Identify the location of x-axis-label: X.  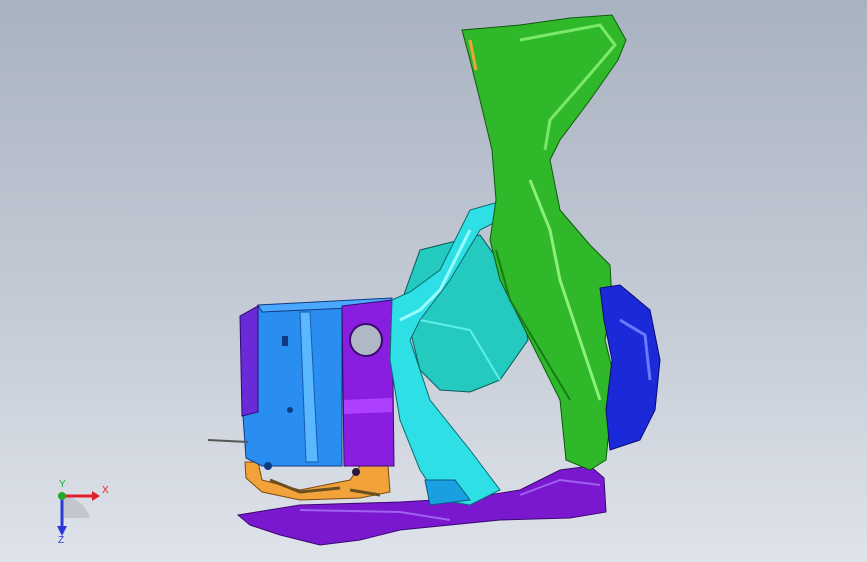
(105, 490).